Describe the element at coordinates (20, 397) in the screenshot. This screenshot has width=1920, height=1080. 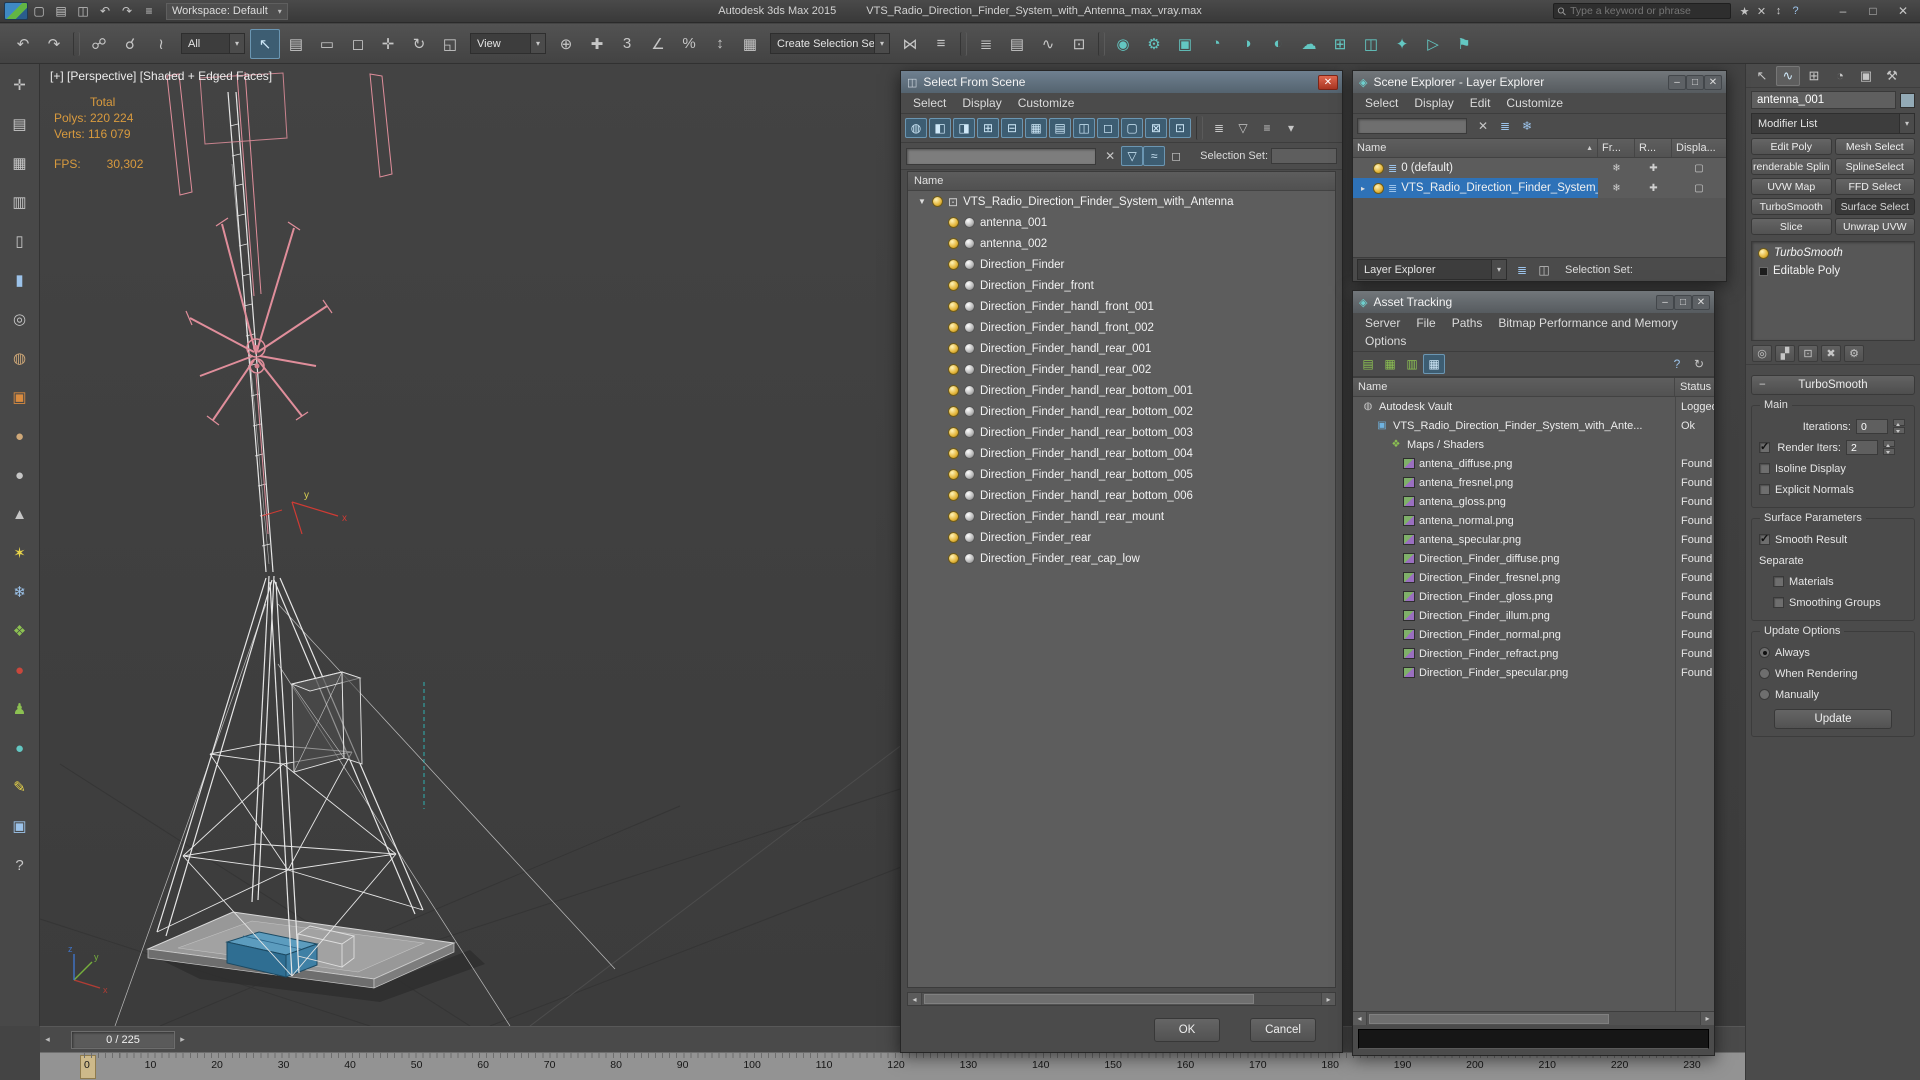
I see `tool-icon: ▣` at that location.